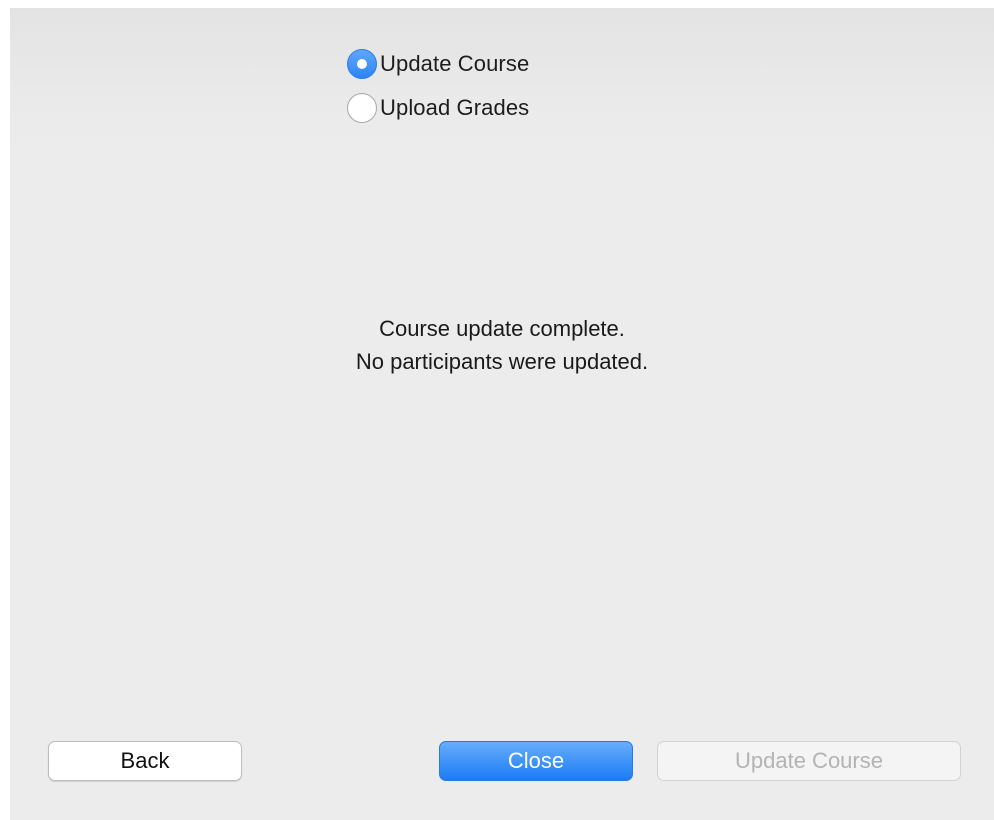  What do you see at coordinates (455, 107) in the screenshot?
I see `radio-label-upload-grades: Upload Grades` at bounding box center [455, 107].